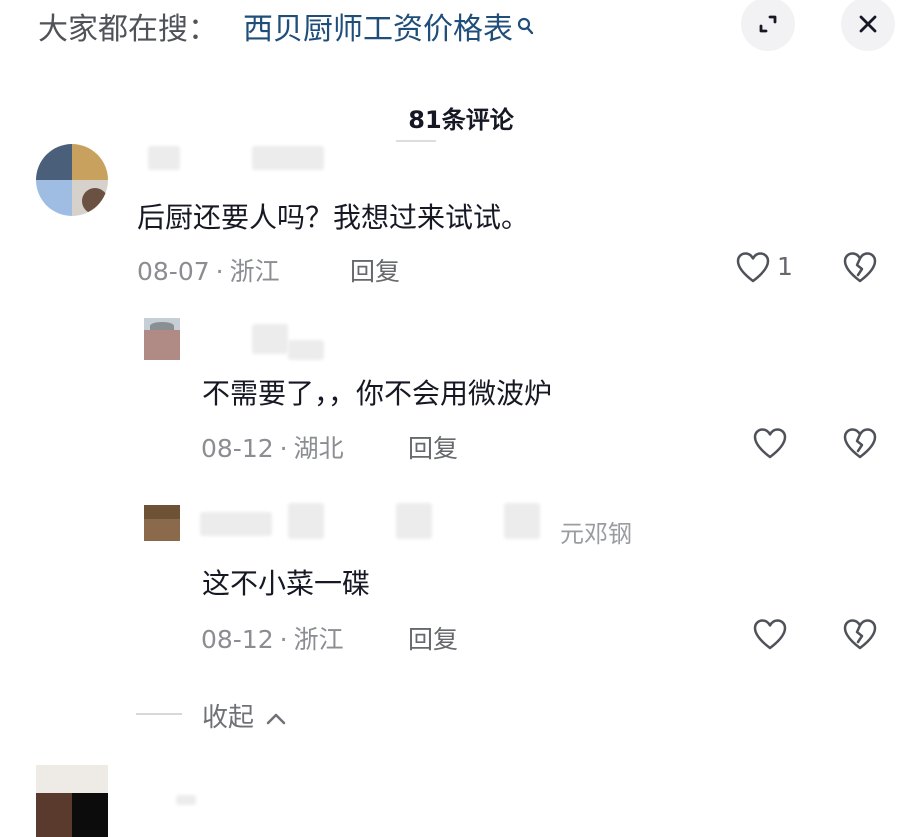 The height and width of the screenshot is (837, 922). What do you see at coordinates (333, 217) in the screenshot?
I see `comment-text: 后厨还要人吗？我想过来试试。` at bounding box center [333, 217].